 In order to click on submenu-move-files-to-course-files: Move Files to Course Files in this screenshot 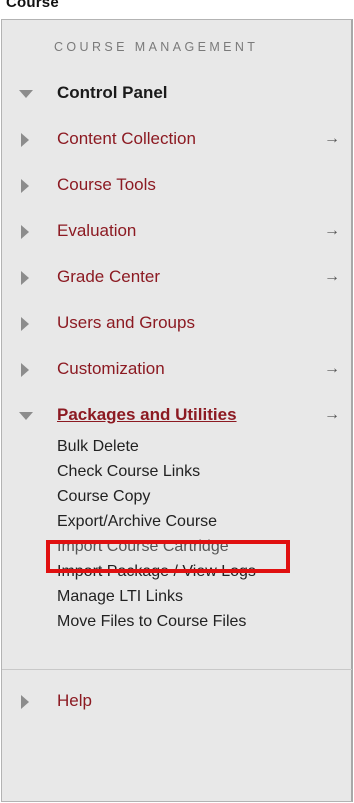, I will do `click(151, 622)`.